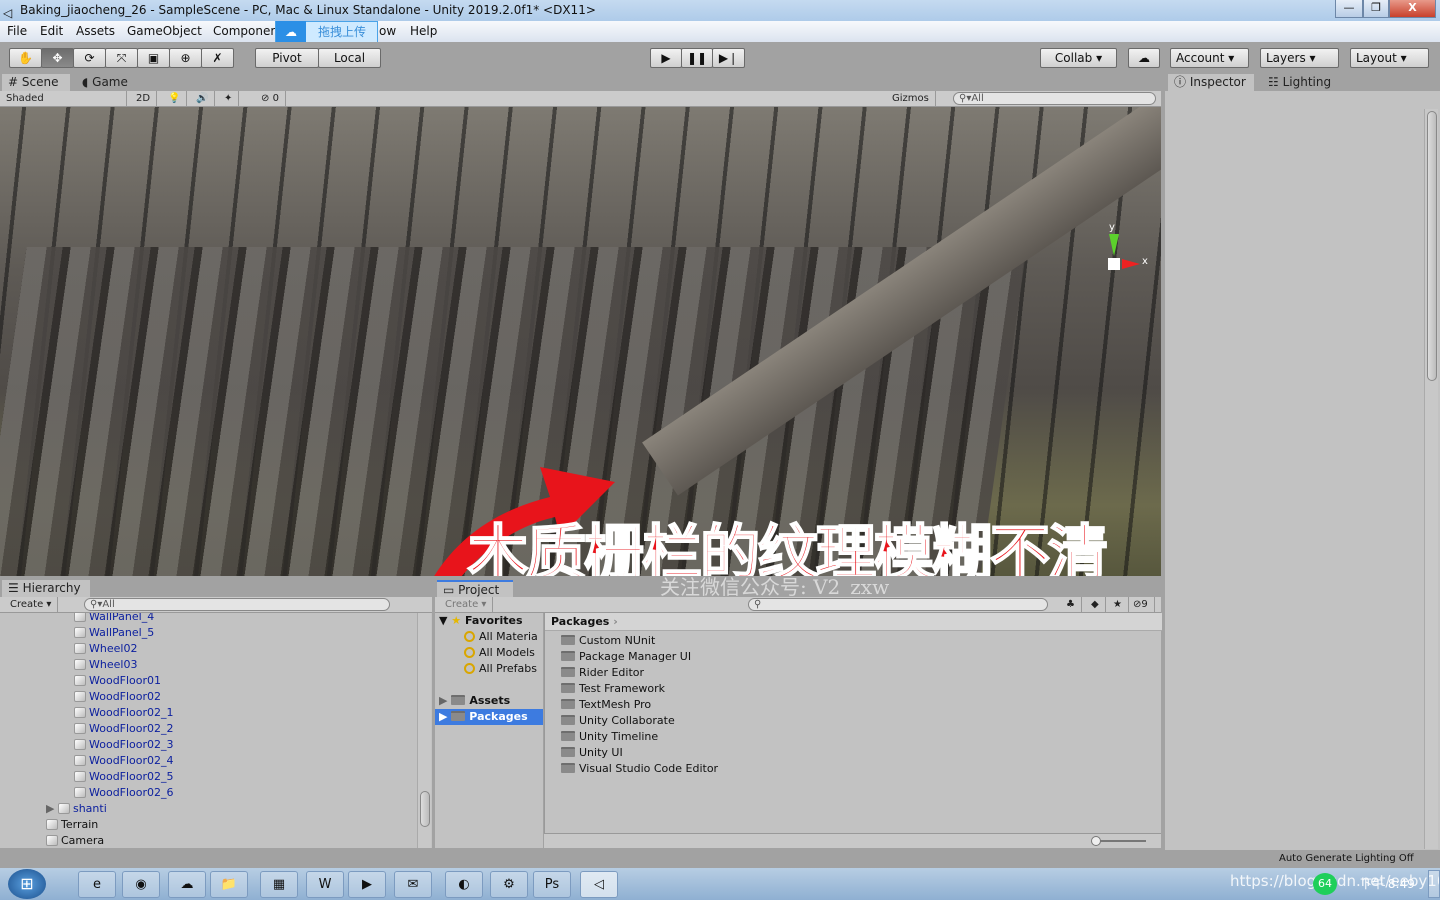 The image size is (1440, 900). I want to click on menu-edit: Edit, so click(51, 31).